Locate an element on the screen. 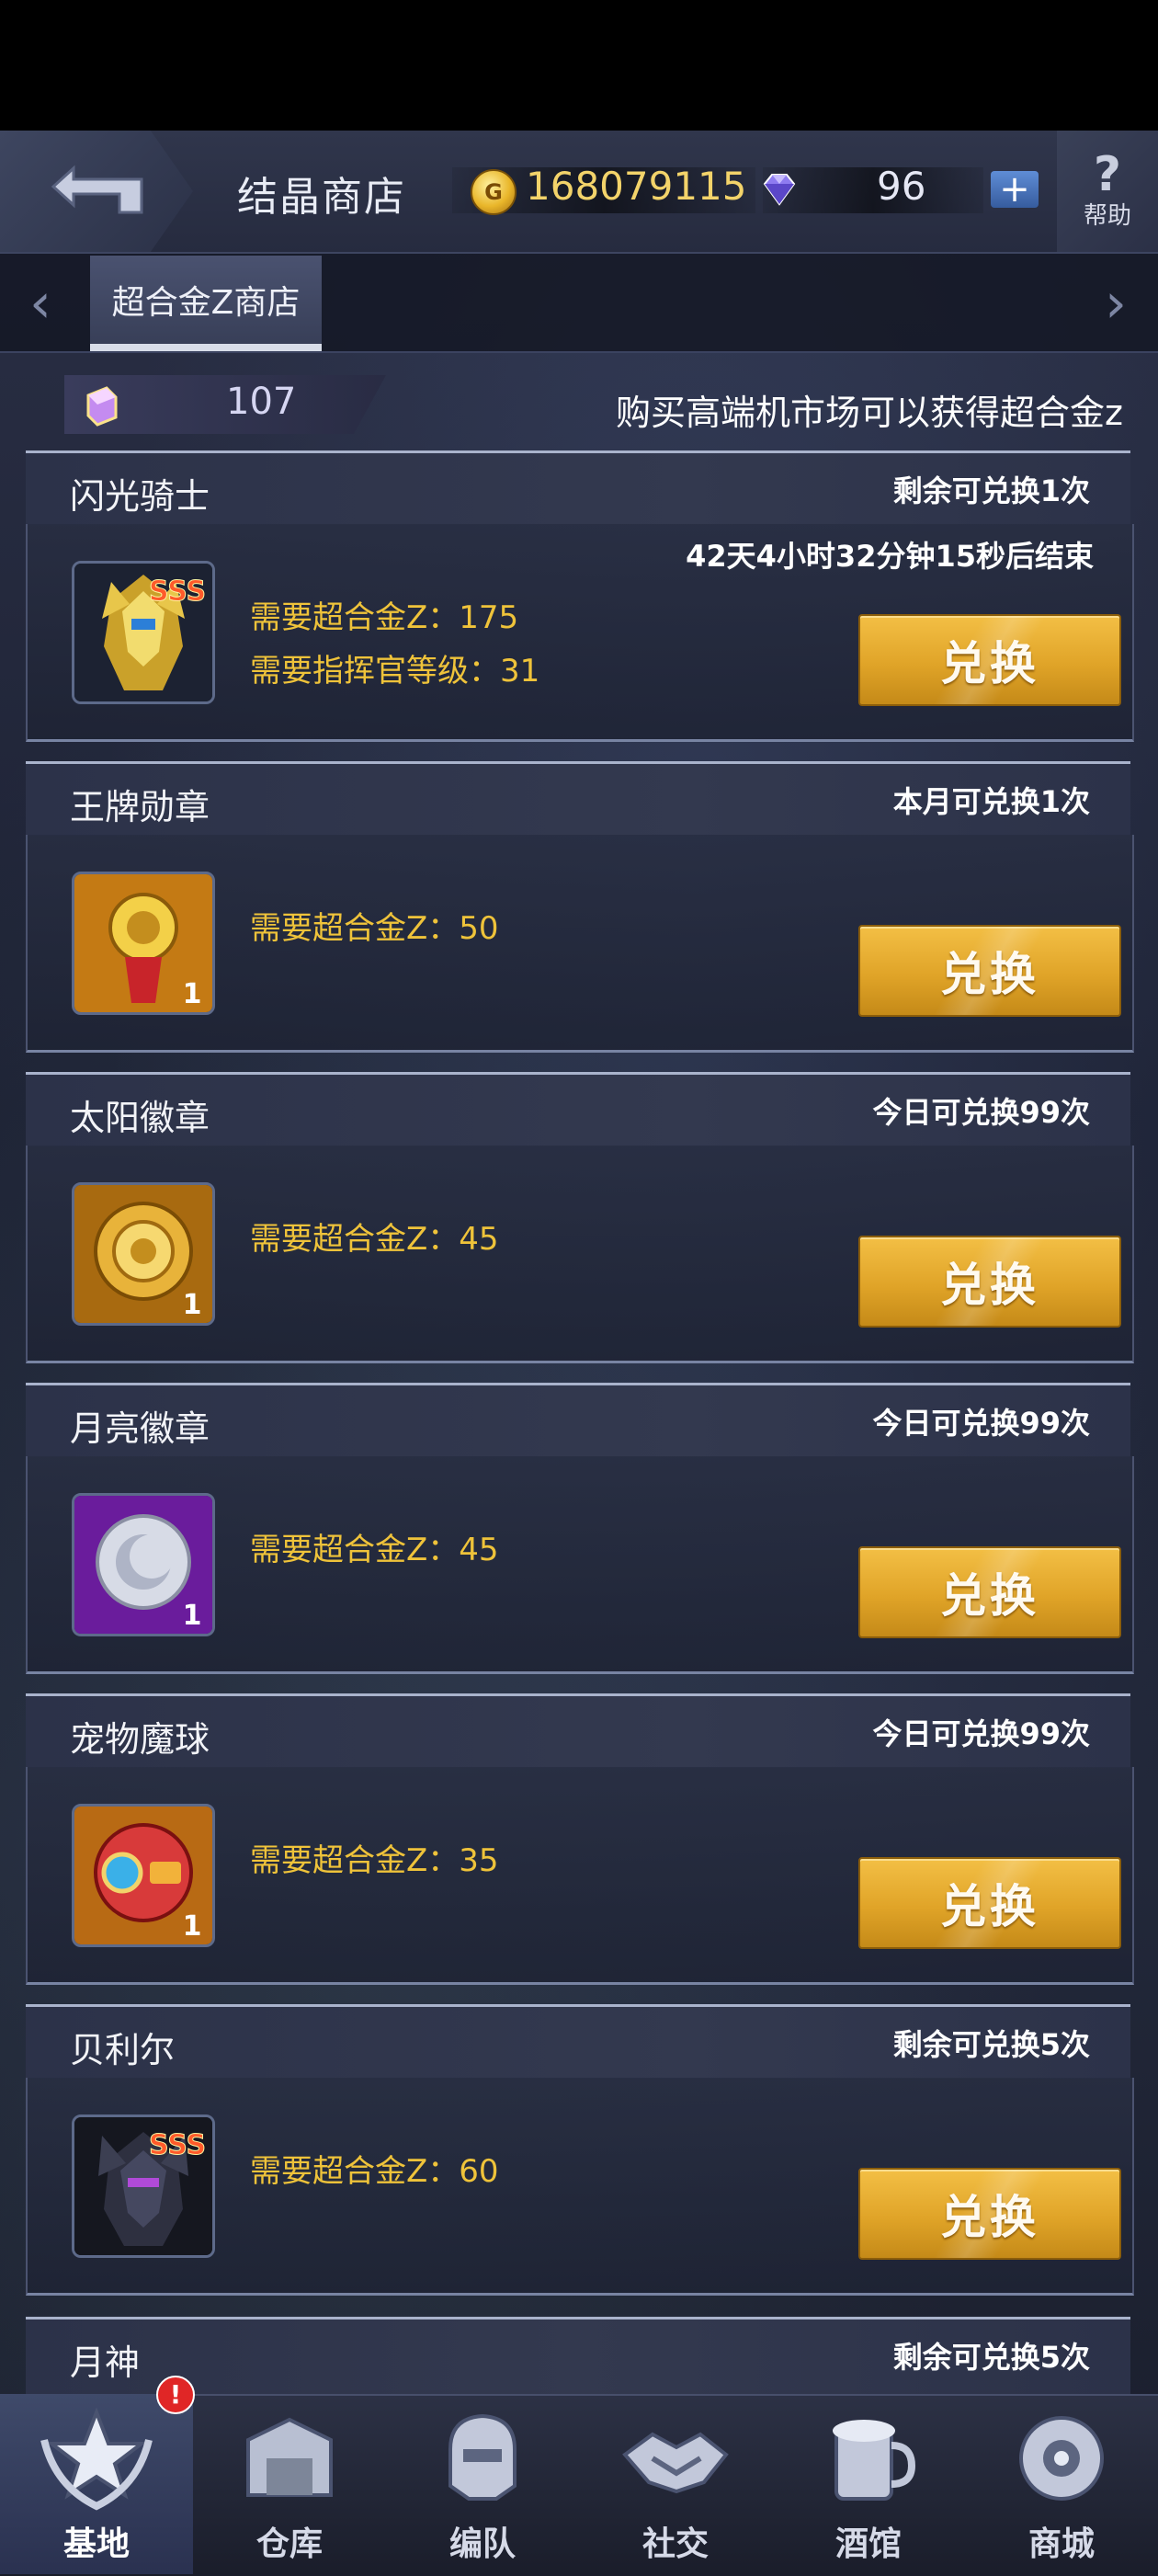 This screenshot has height=2576, width=1158. shop-item: 王牌勋章 本月可兑换1次 1 需要超合金Z：50 兑换 is located at coordinates (580, 907).